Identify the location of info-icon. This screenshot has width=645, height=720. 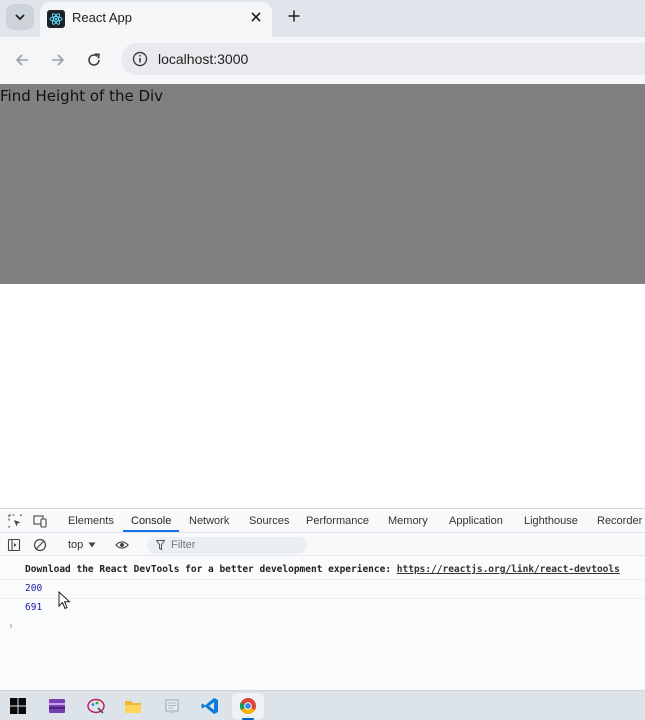
(140, 59).